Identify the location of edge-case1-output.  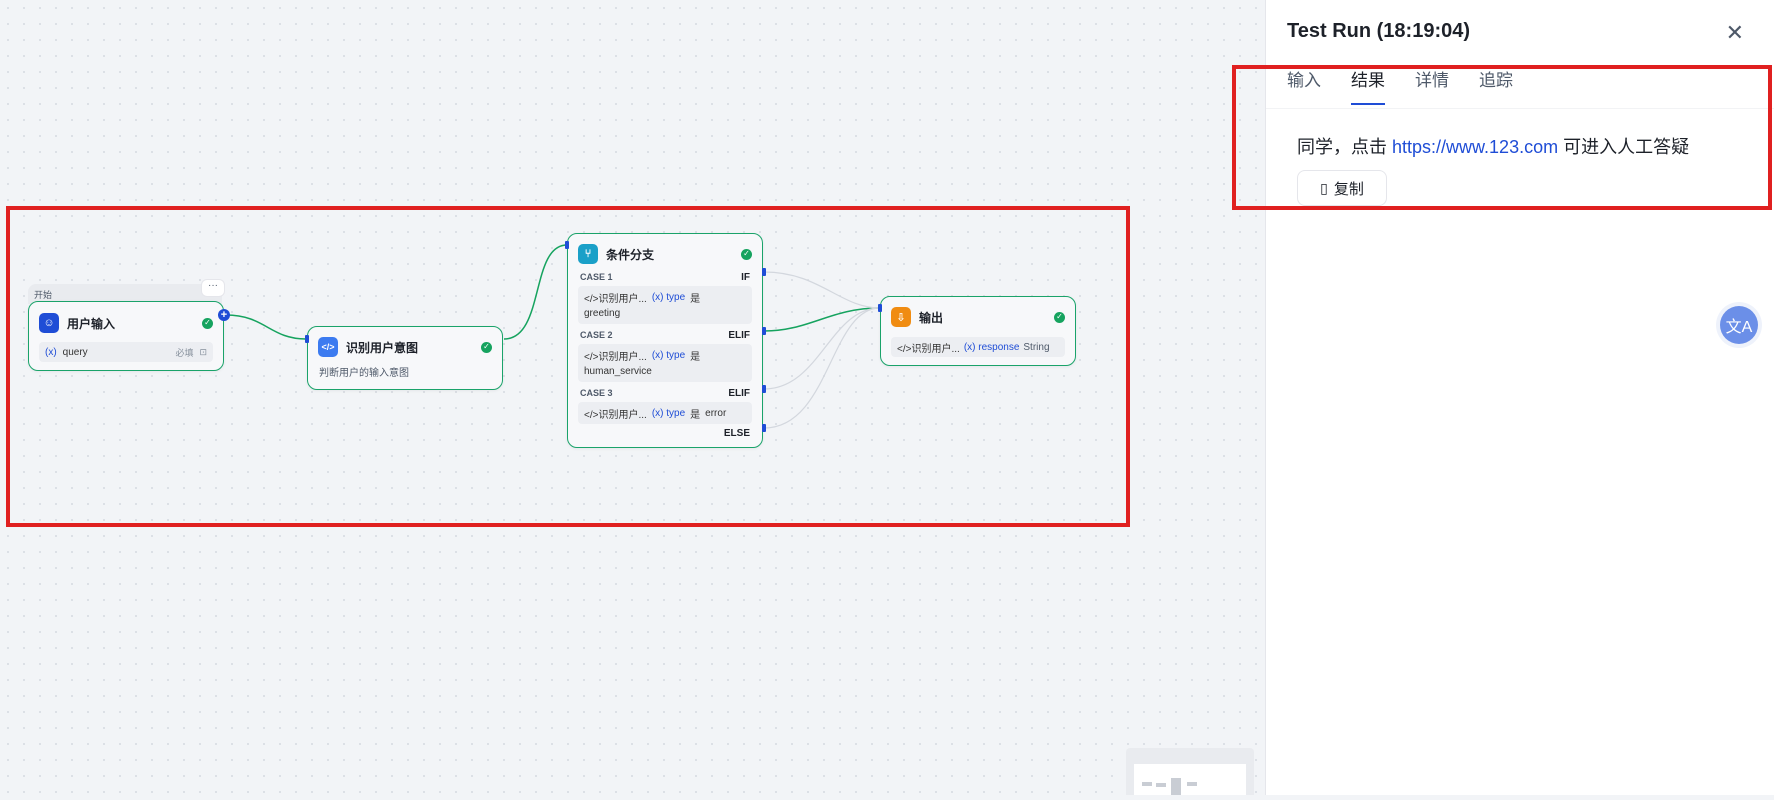
(822, 290).